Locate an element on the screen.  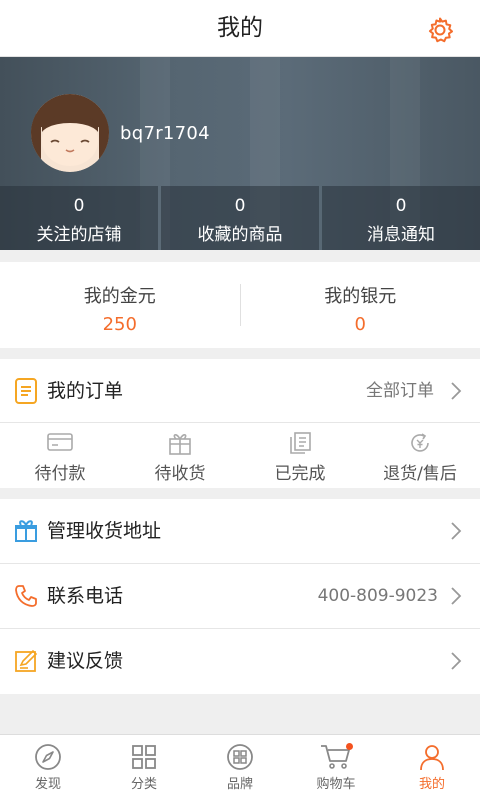
refund-icon is located at coordinates (420, 443).